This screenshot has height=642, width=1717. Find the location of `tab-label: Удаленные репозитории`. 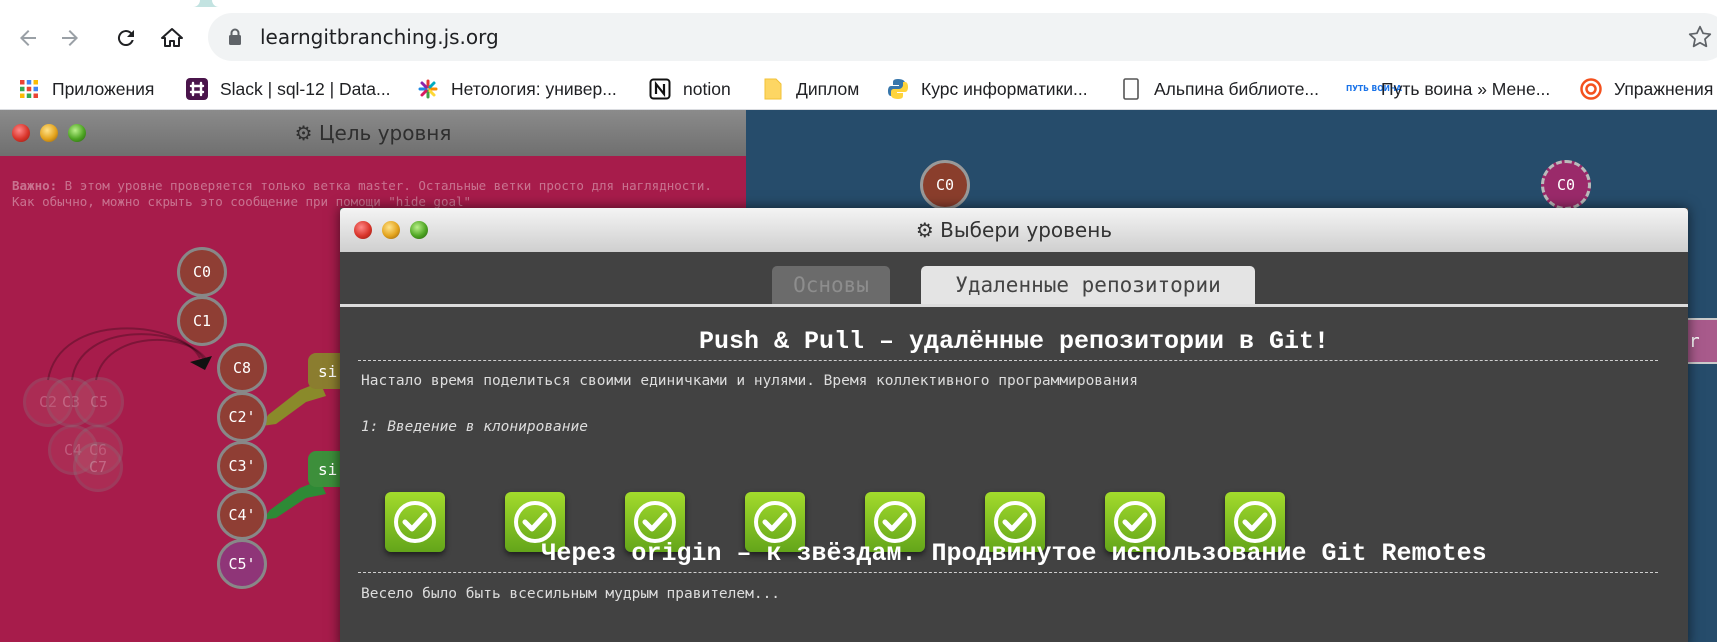

tab-label: Удаленные репозитории is located at coordinates (1088, 285).